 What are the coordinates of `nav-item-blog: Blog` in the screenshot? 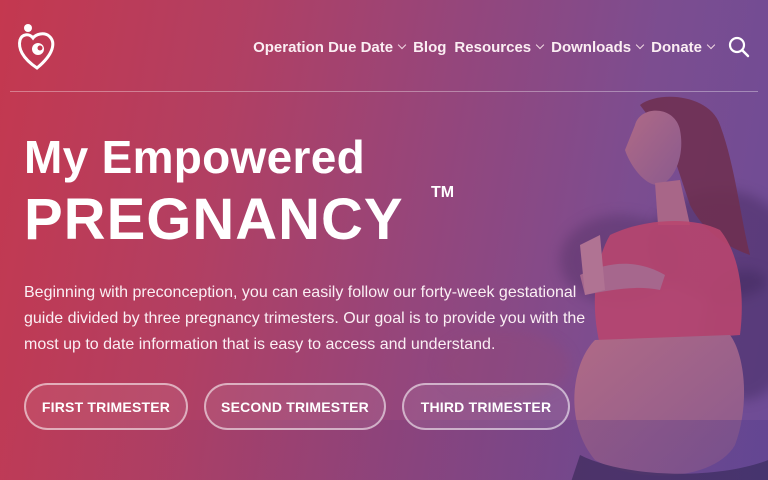 It's located at (429, 47).